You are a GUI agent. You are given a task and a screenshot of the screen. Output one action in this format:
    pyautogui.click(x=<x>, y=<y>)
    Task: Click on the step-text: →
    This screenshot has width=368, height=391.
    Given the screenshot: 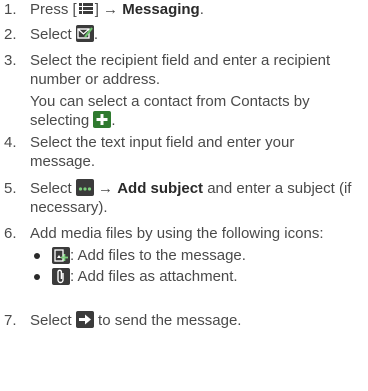 What is the action you would take?
    pyautogui.click(x=105, y=188)
    